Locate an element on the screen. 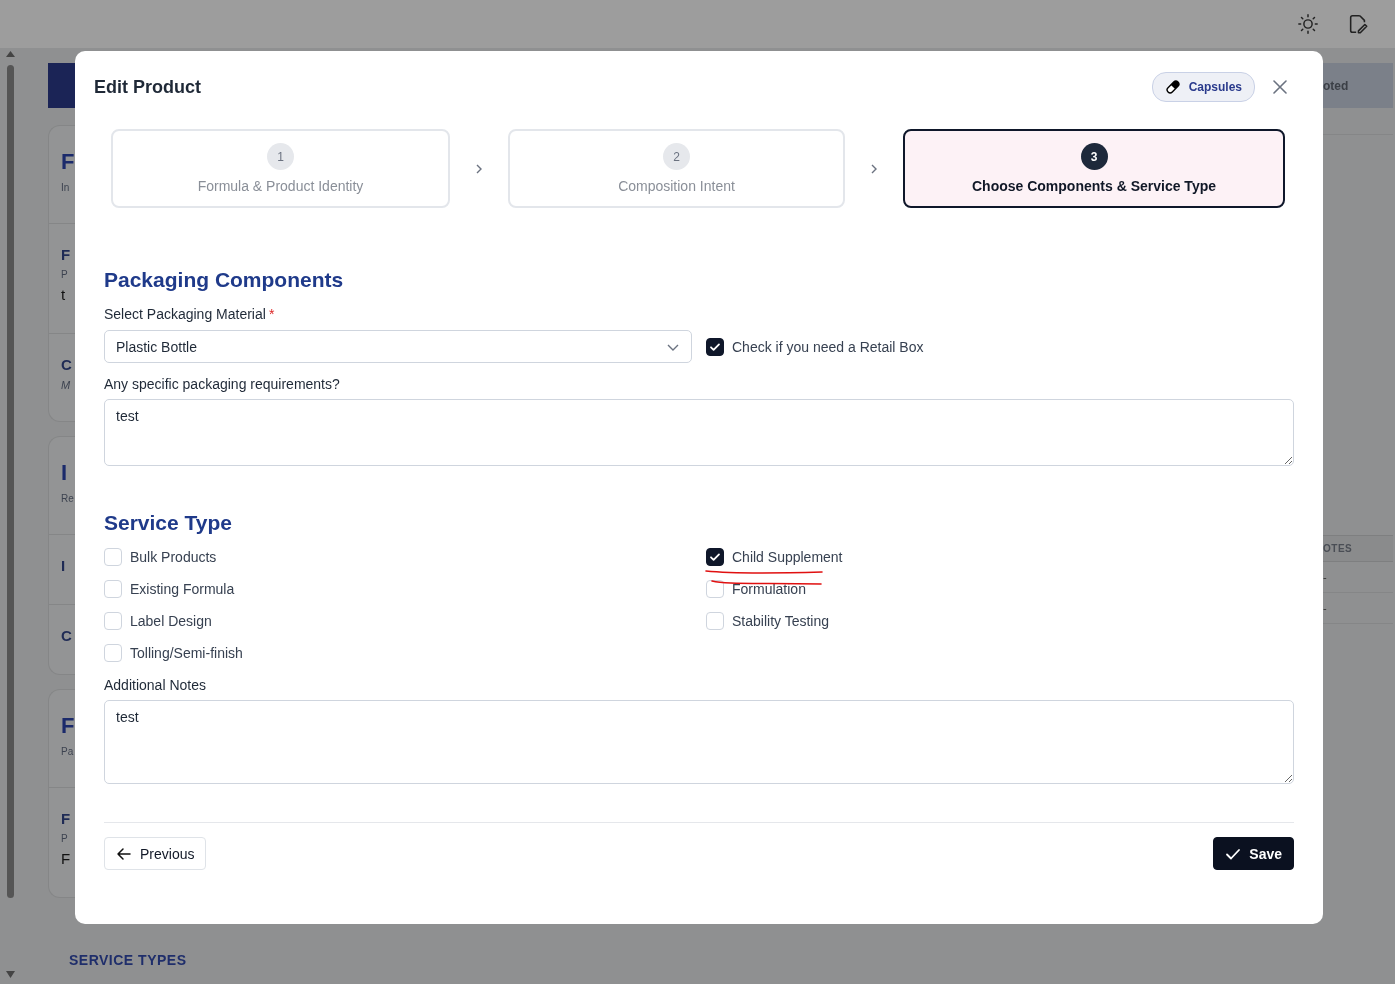 This screenshot has height=984, width=1395. checkmark-icon is located at coordinates (715, 557).